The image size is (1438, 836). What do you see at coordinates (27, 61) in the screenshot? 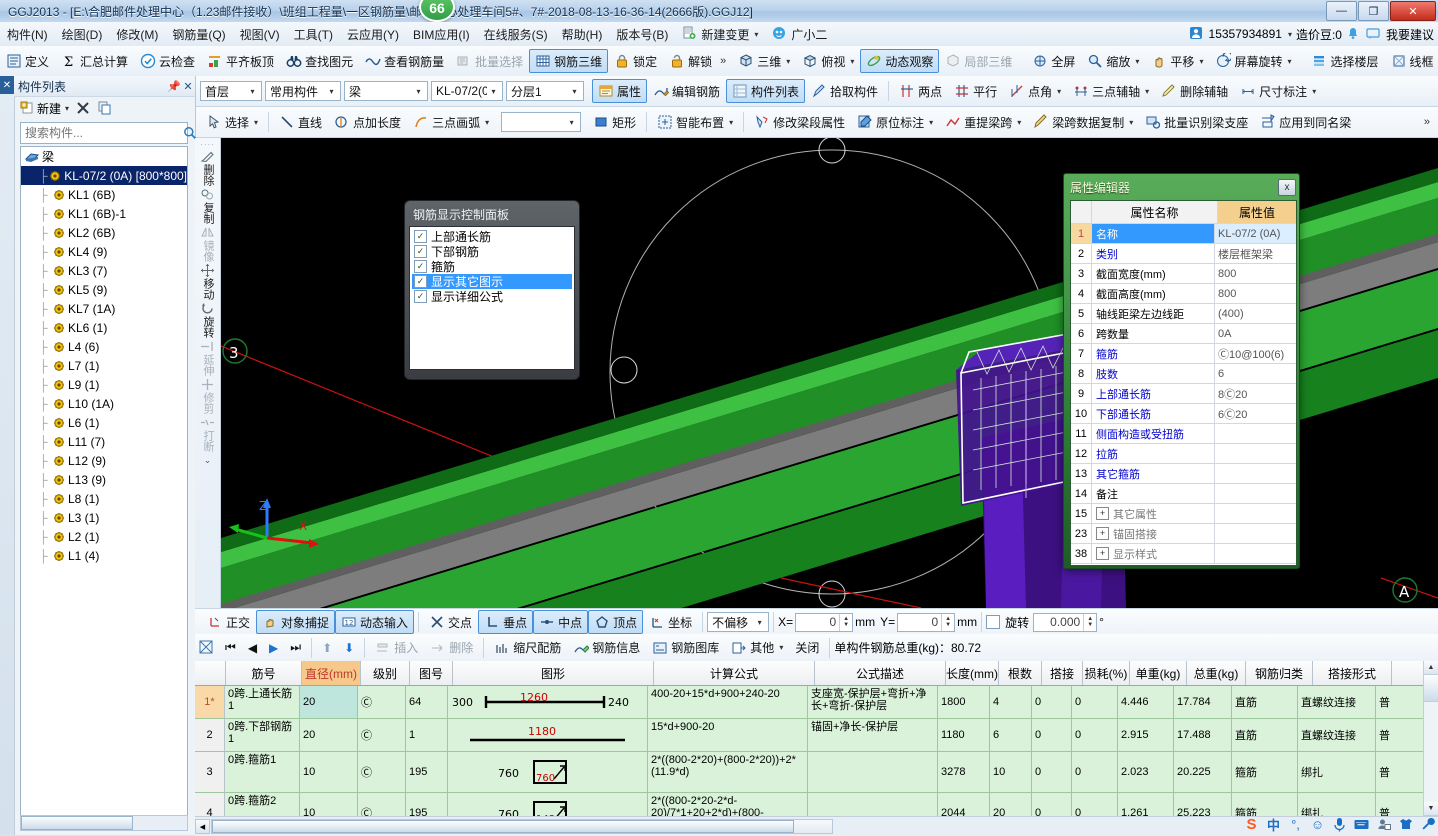
I see `toolbar-define-button: 定义` at bounding box center [27, 61].